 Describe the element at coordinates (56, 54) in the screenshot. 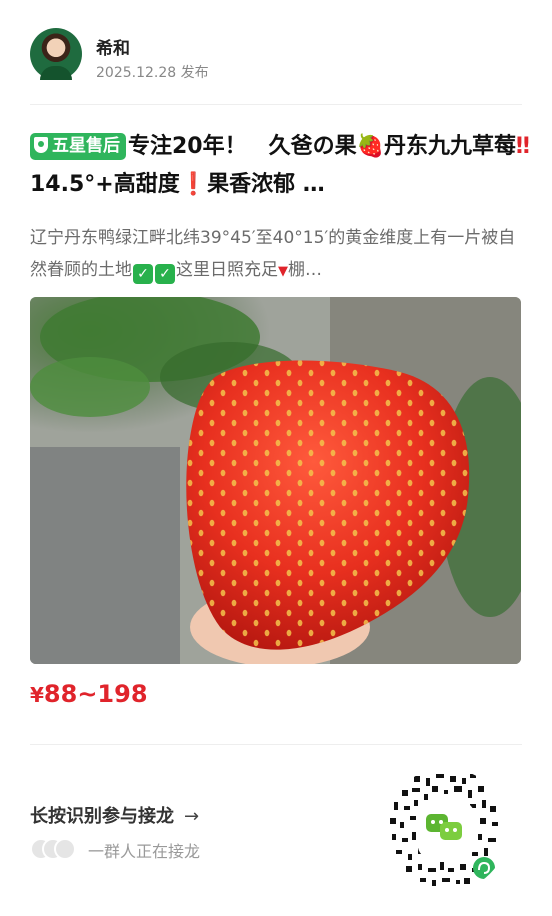

I see `avatar` at that location.